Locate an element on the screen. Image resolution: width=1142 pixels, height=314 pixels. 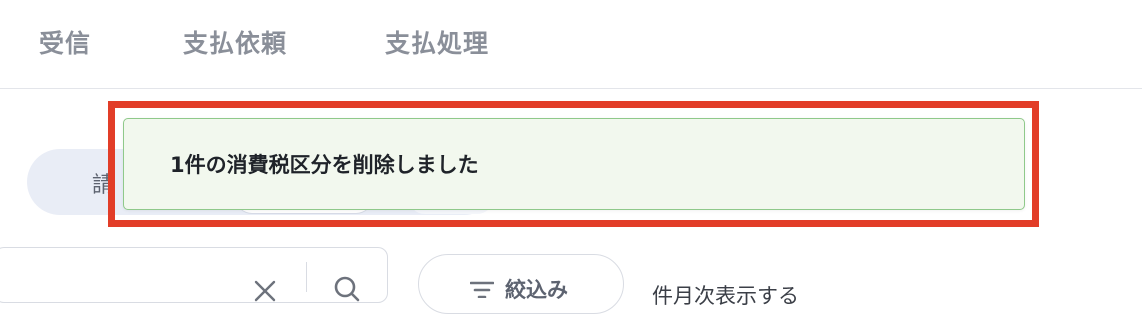
close-icon is located at coordinates (265, 289).